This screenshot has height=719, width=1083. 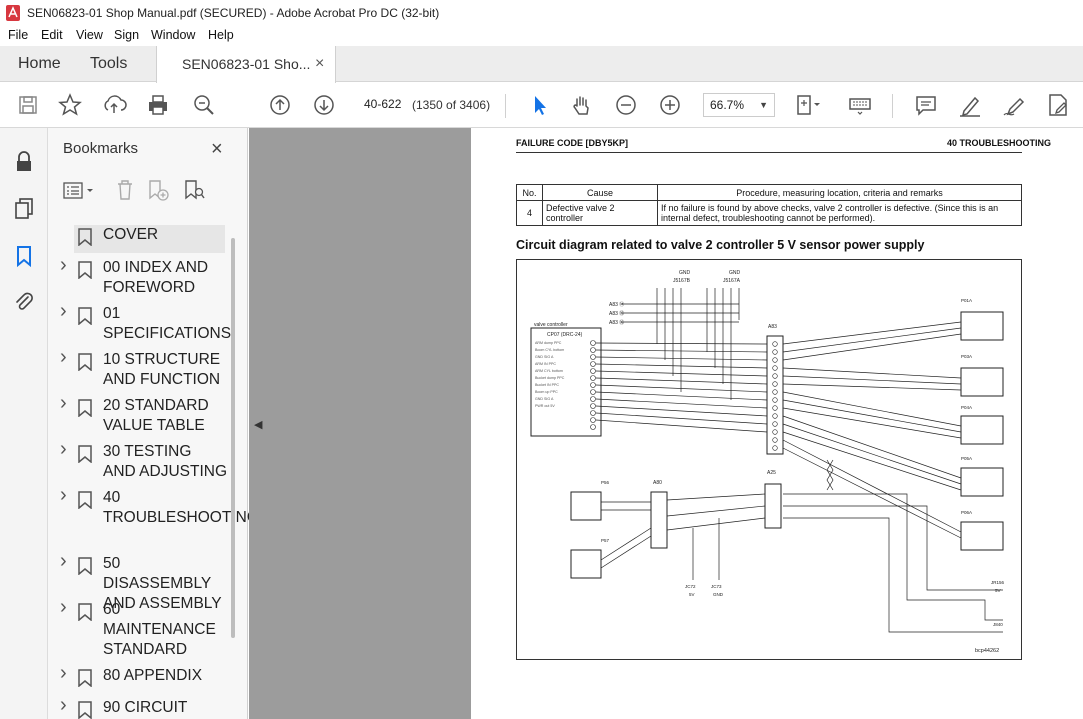 What do you see at coordinates (114, 105) in the screenshot?
I see `upload-icon` at bounding box center [114, 105].